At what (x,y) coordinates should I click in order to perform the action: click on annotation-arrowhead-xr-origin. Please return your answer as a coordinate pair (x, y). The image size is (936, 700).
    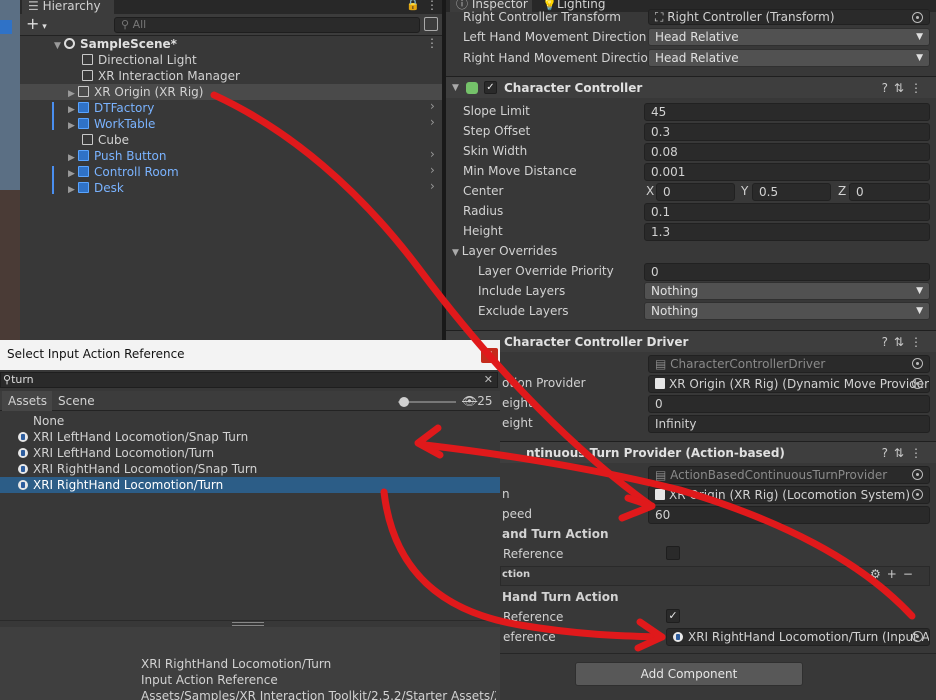
    Looking at the image, I should click on (637, 508).